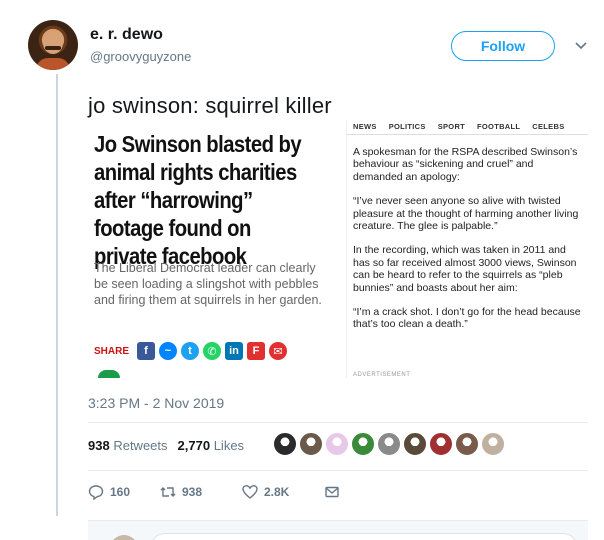  I want to click on follow-button: Follow, so click(503, 46).